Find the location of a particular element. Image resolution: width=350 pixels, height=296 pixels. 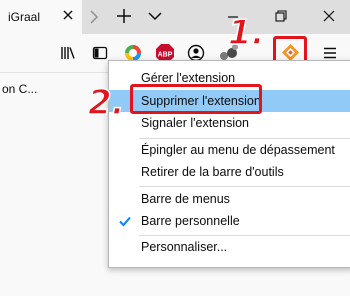

checkmark-icon is located at coordinates (125, 221).